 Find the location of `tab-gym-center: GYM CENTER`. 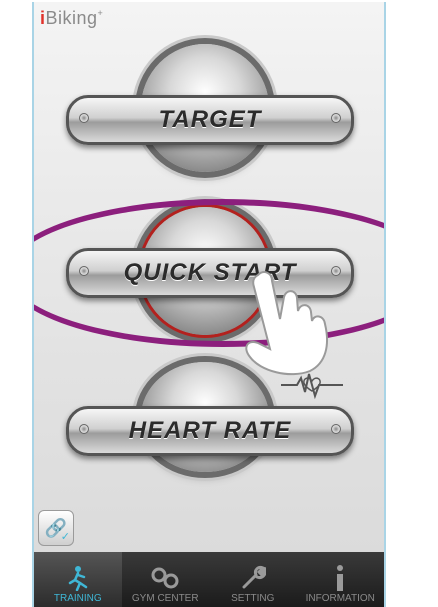

tab-gym-center: GYM CENTER is located at coordinates (166, 579).